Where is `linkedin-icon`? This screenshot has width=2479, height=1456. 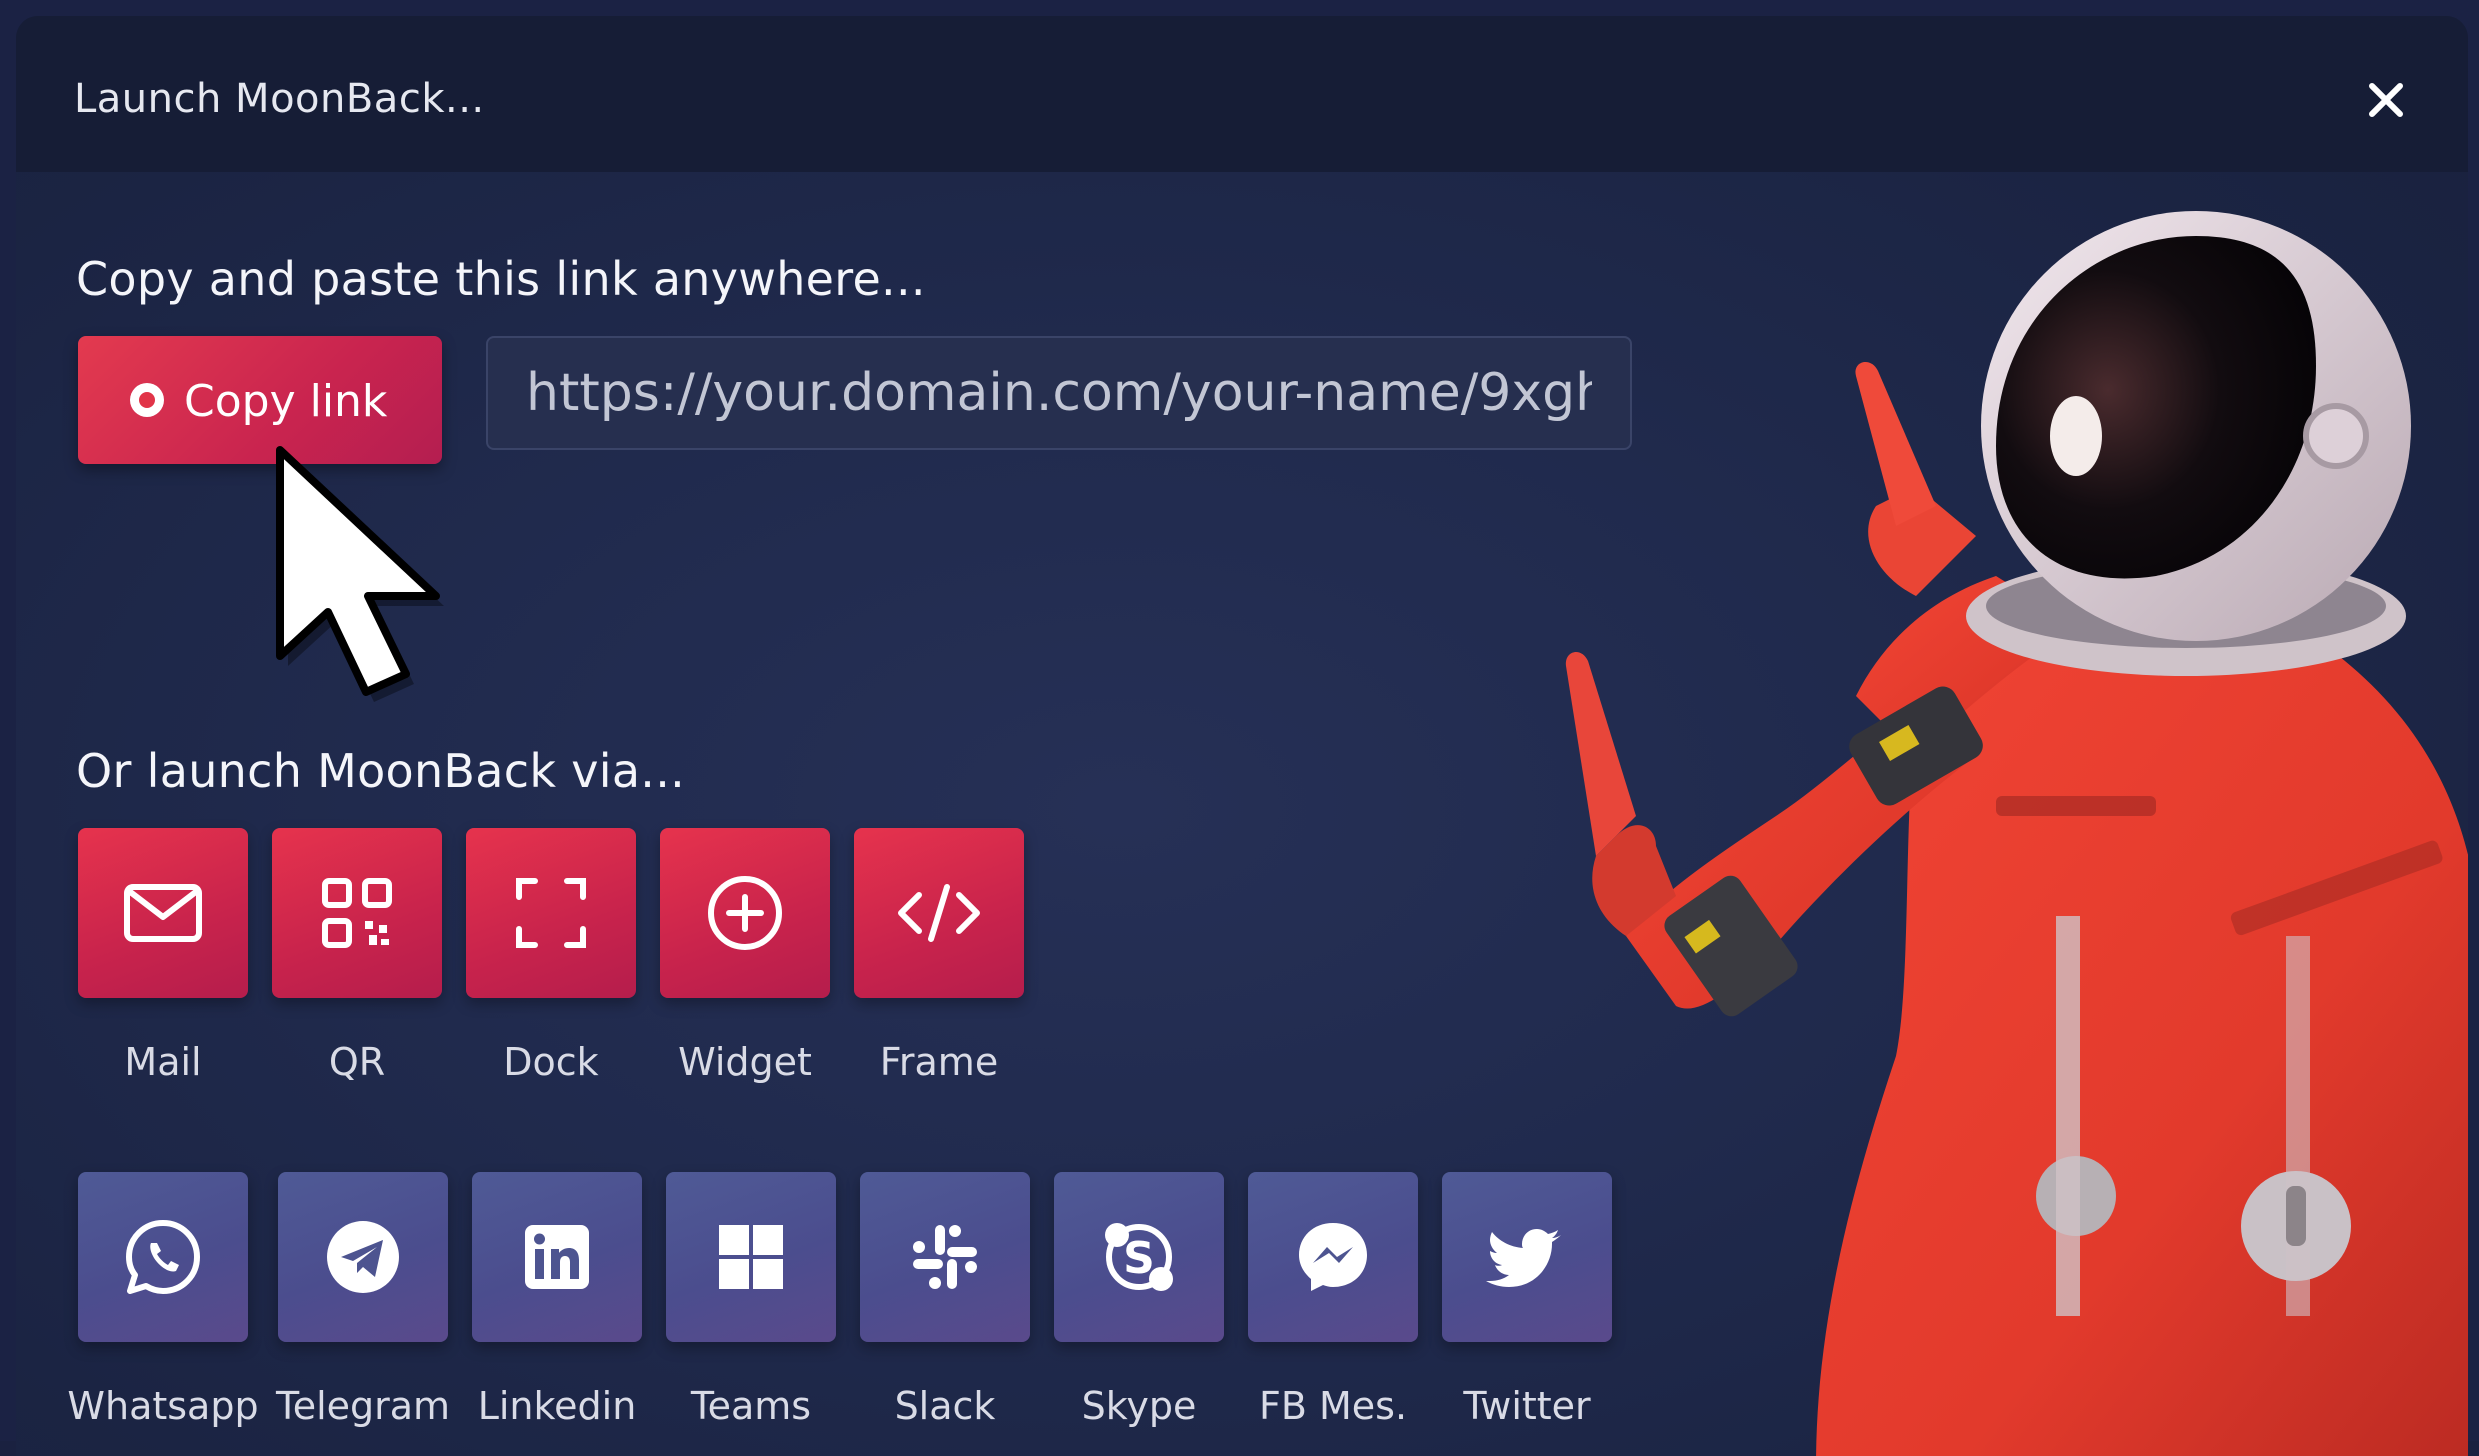
linkedin-icon is located at coordinates (557, 1257).